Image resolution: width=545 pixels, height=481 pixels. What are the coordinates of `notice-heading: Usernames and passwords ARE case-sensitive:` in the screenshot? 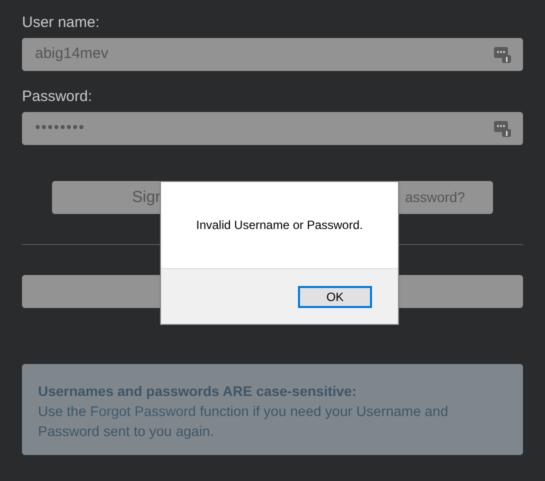 It's located at (198, 391).